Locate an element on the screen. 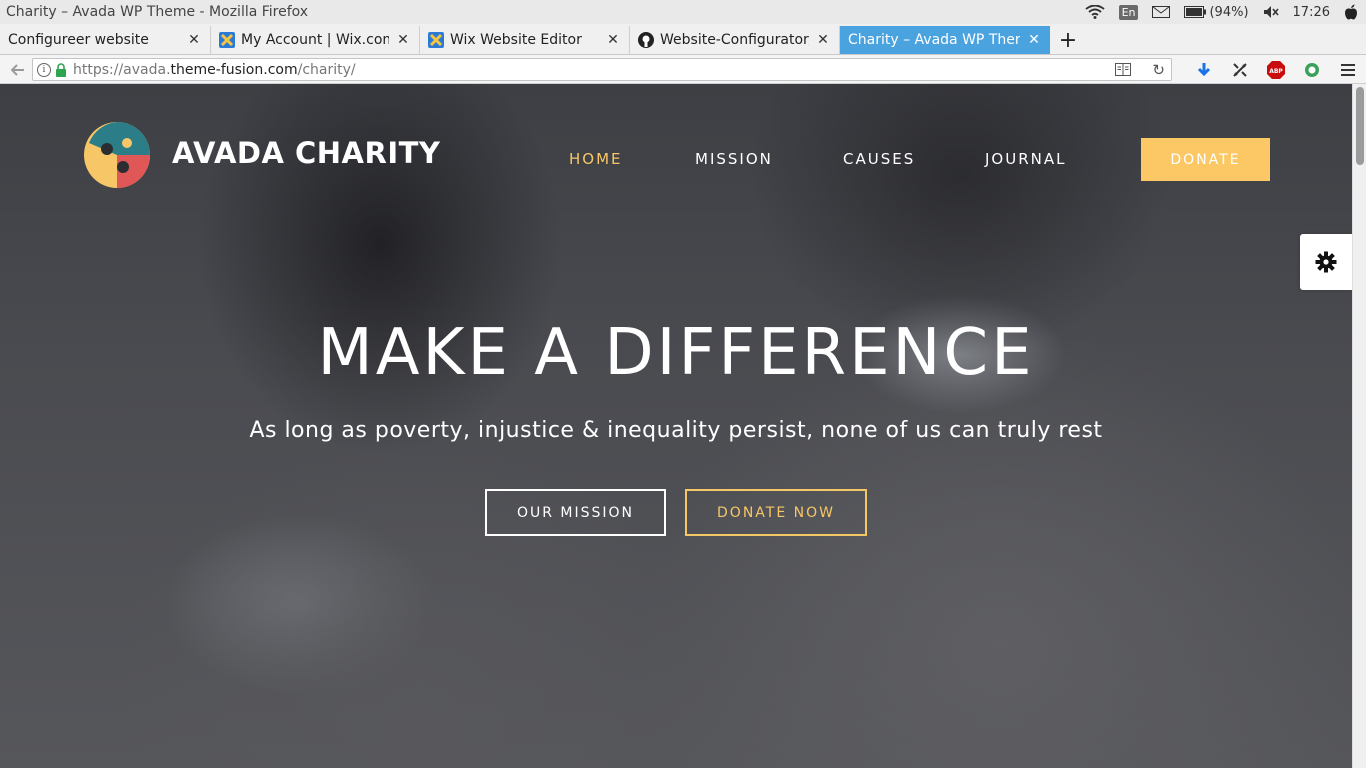 Image resolution: width=1366 pixels, height=768 pixels. url-text: https://avada.theme-fusion.com/charity/ is located at coordinates (214, 69).